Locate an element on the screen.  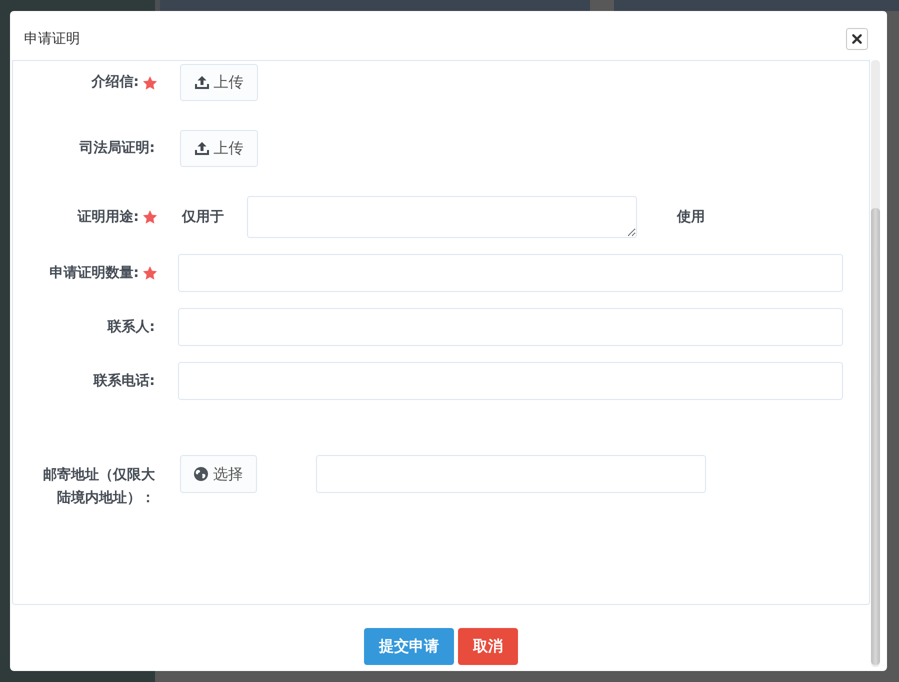
field-label: 邮寄地址（仅限大陆境内地址）： is located at coordinates (98, 487).